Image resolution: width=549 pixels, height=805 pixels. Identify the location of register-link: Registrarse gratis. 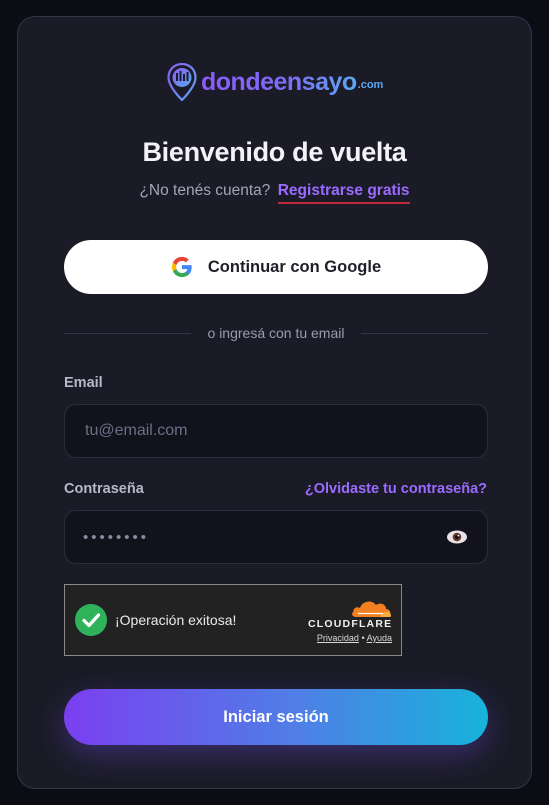
(343, 193).